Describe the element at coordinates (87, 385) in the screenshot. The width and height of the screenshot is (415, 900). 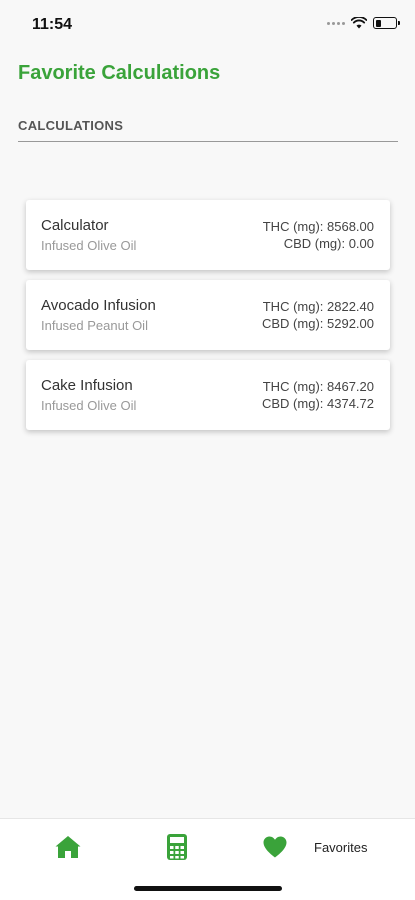
I see `calculation-name: Cake Infusion` at that location.